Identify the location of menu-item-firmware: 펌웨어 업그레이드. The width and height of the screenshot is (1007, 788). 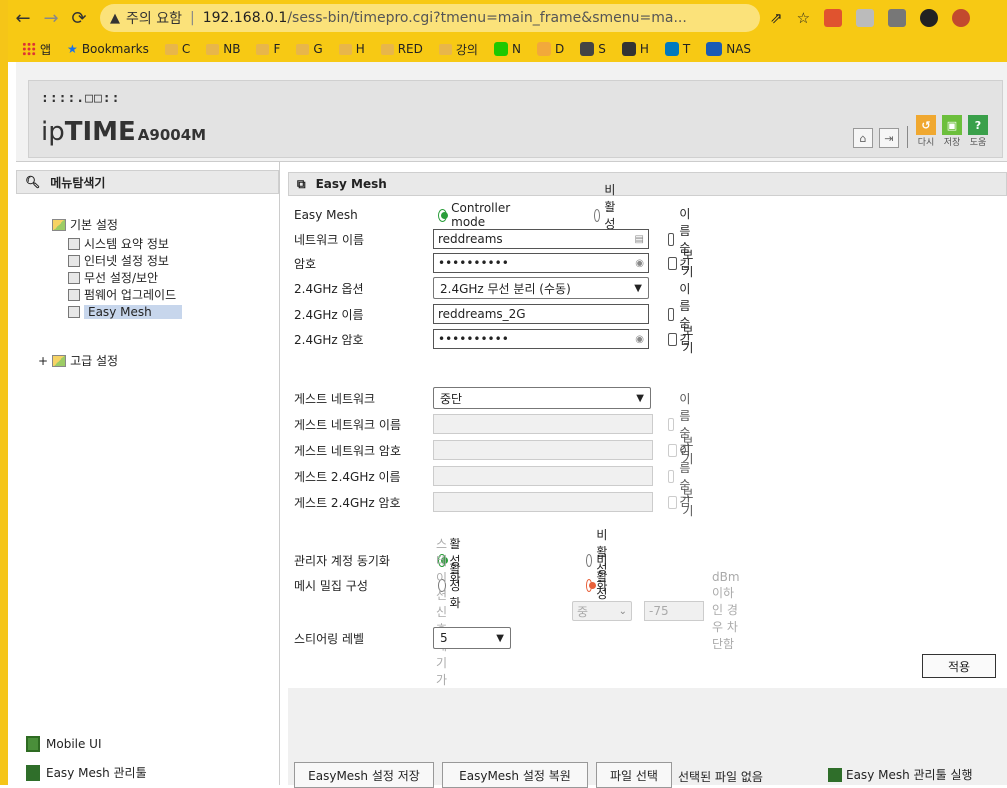
(125, 294).